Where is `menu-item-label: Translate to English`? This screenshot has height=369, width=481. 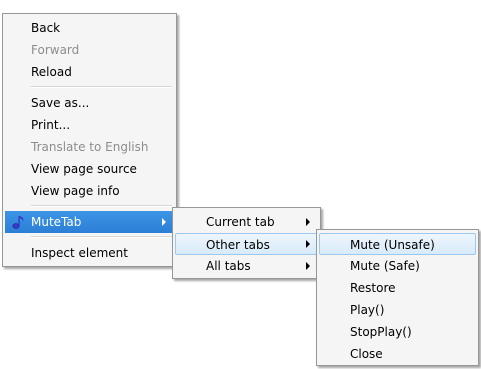 menu-item-label: Translate to English is located at coordinates (90, 147).